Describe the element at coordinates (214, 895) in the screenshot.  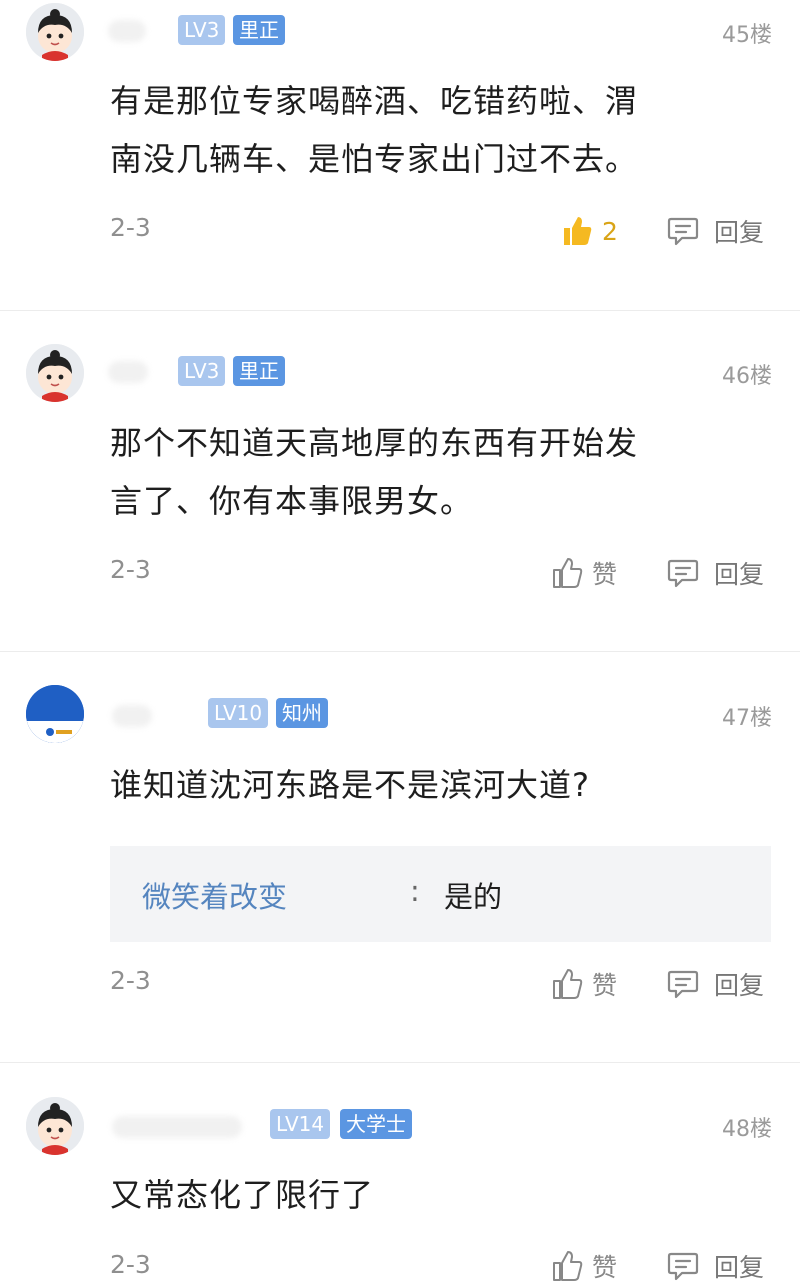
I see `sub-reply-username: 微笑着改变` at that location.